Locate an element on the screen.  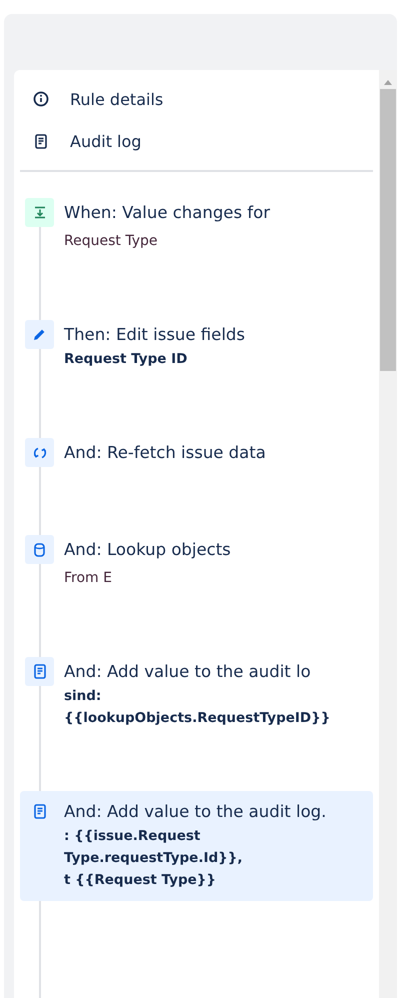
rule-step: And: Re-fetch issue data is located at coordinates (196, 480).